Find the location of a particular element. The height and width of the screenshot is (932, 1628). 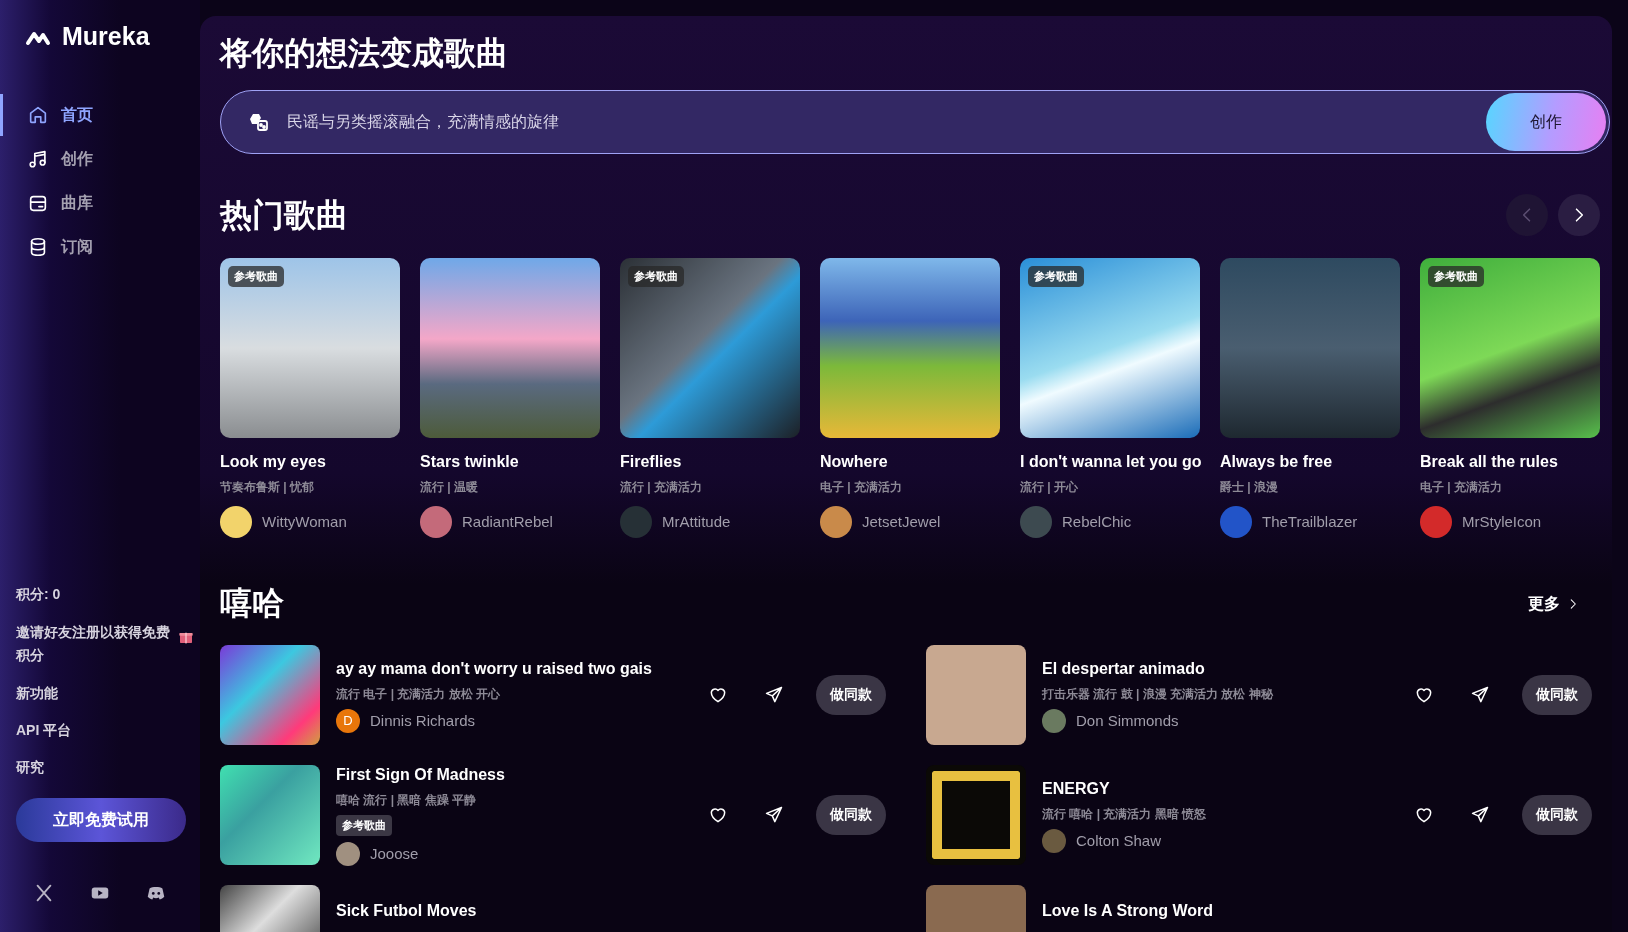

song-title: Look my eyes is located at coordinates (310, 462).